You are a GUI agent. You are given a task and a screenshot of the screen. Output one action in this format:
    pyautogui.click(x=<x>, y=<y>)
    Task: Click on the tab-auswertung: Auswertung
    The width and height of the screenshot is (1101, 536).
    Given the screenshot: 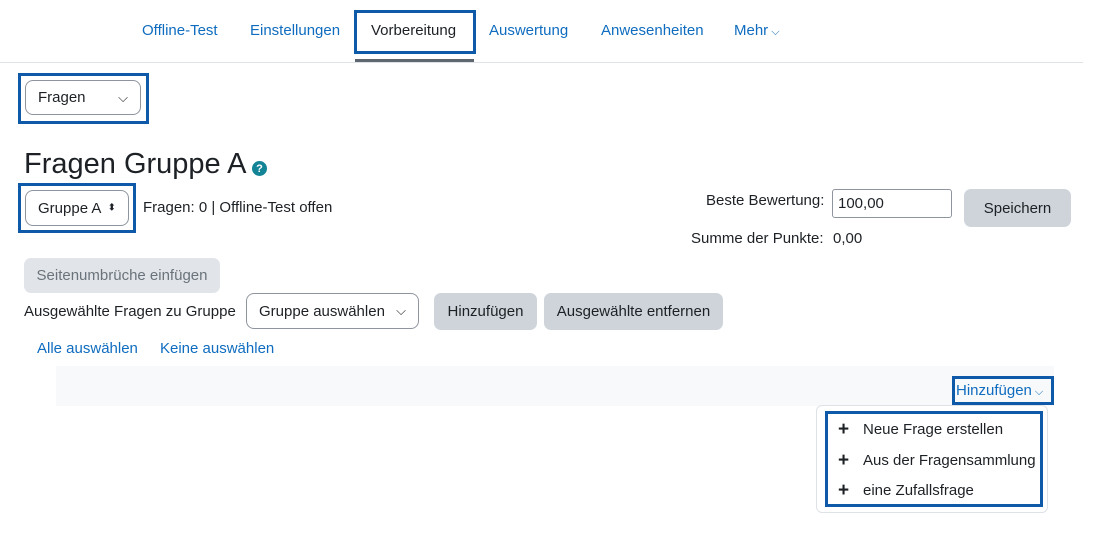 What is the action you would take?
    pyautogui.click(x=528, y=30)
    